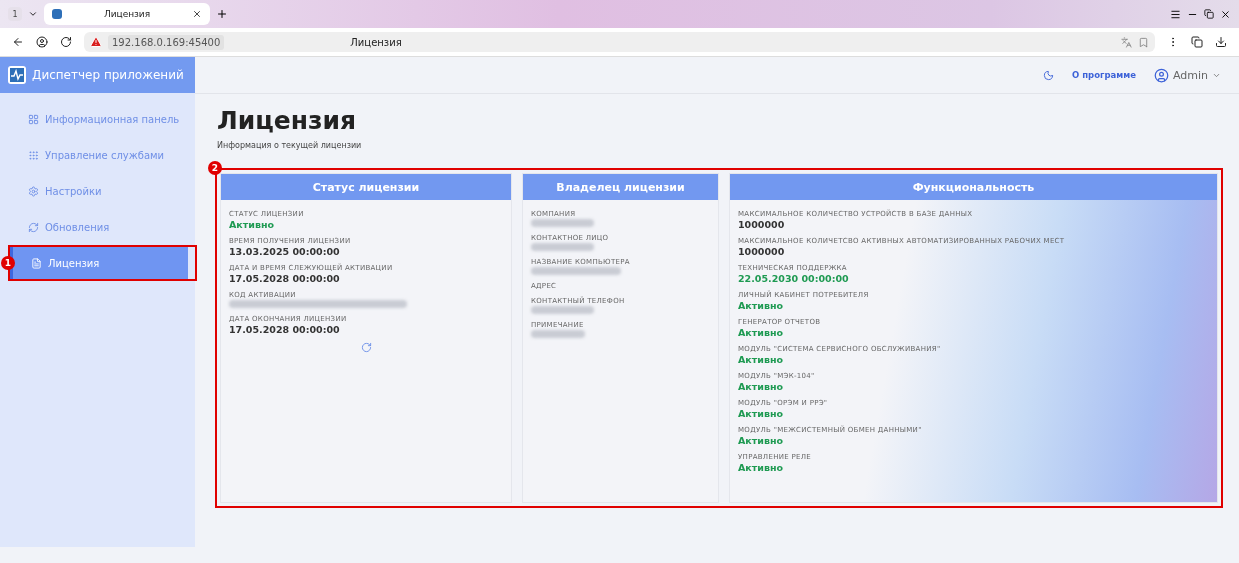 The height and width of the screenshot is (563, 1239). I want to click on app-title: Диспетчер приложений, so click(108, 75).